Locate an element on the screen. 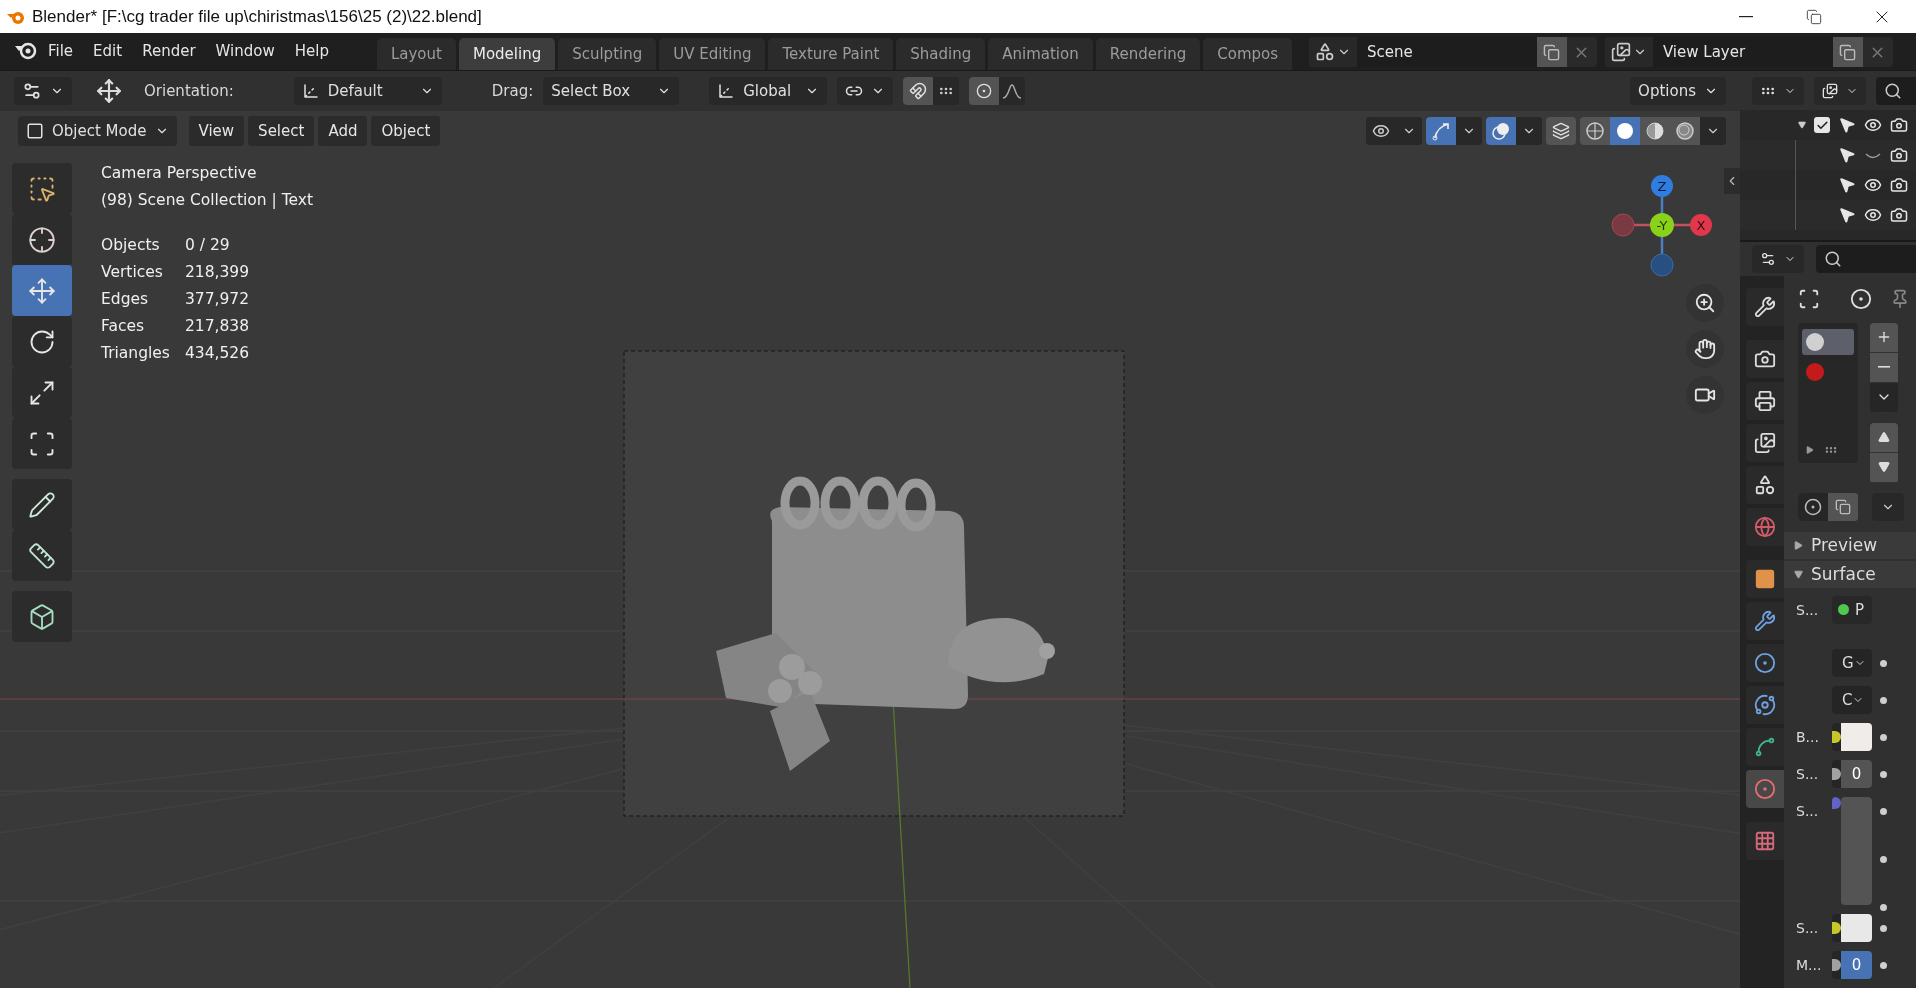 Image resolution: width=1916 pixels, height=988 pixels. collapse-button is located at coordinates (1732, 181).